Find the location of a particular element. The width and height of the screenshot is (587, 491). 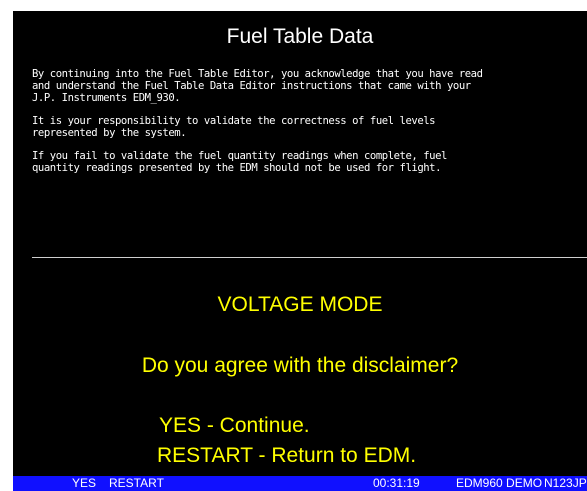

restart-softkey: RESTART is located at coordinates (136, 483).